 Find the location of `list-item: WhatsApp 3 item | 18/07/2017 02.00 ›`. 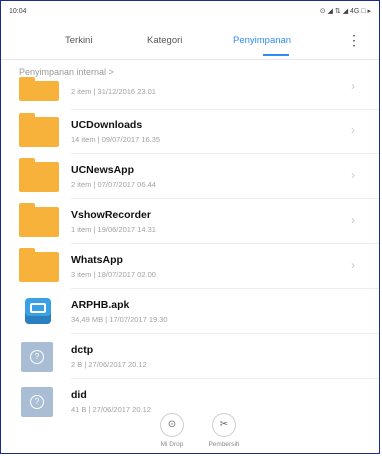

list-item: WhatsApp 3 item | 18/07/2017 02.00 › is located at coordinates (190, 266).